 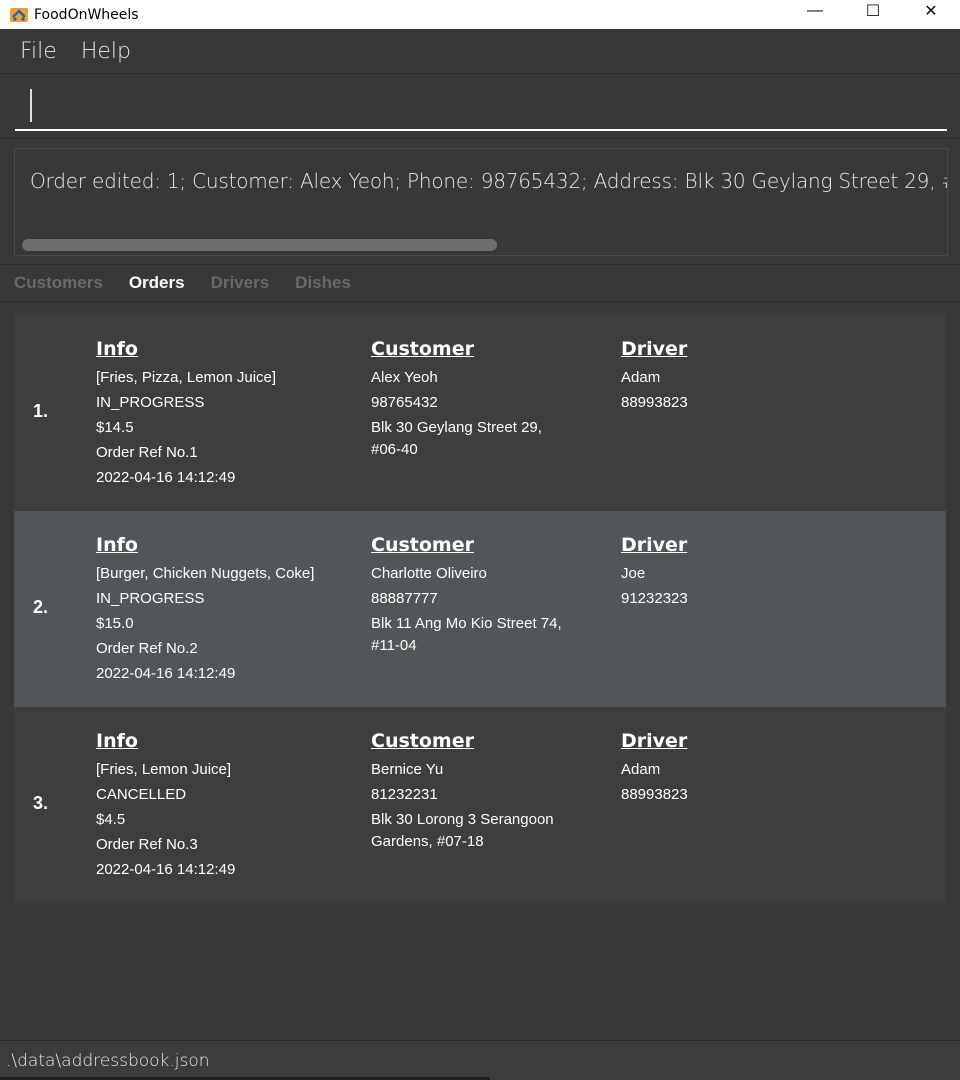 What do you see at coordinates (31, 105) in the screenshot?
I see `text-caret` at bounding box center [31, 105].